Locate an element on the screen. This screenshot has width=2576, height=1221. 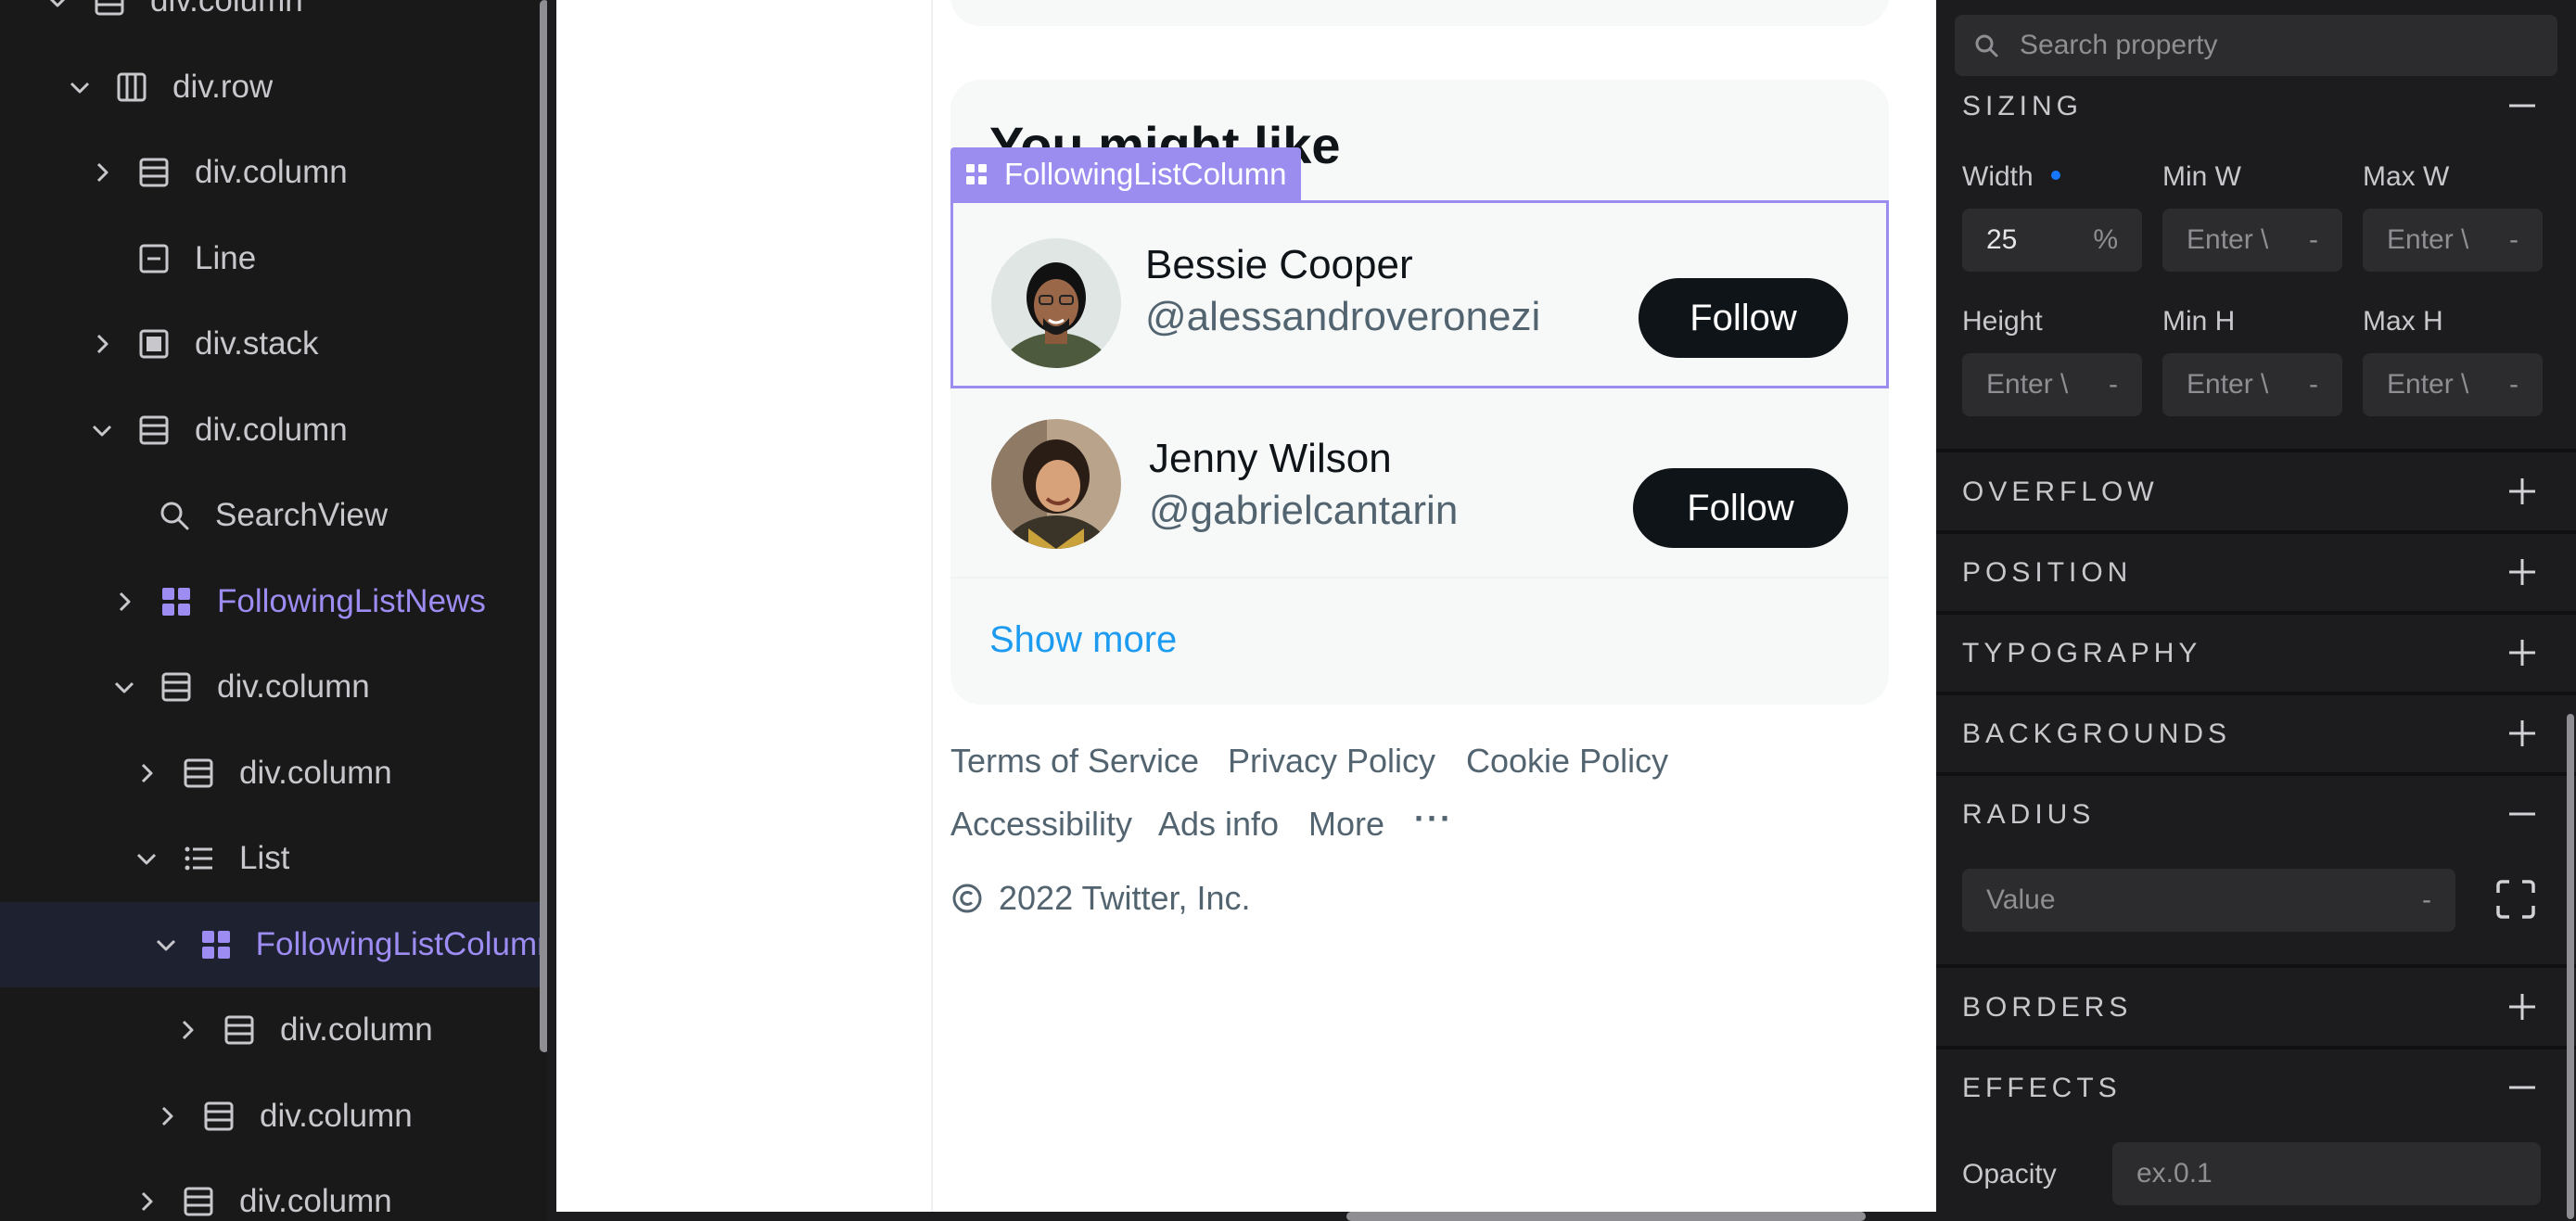
follow-button: Follow is located at coordinates (1740, 508).